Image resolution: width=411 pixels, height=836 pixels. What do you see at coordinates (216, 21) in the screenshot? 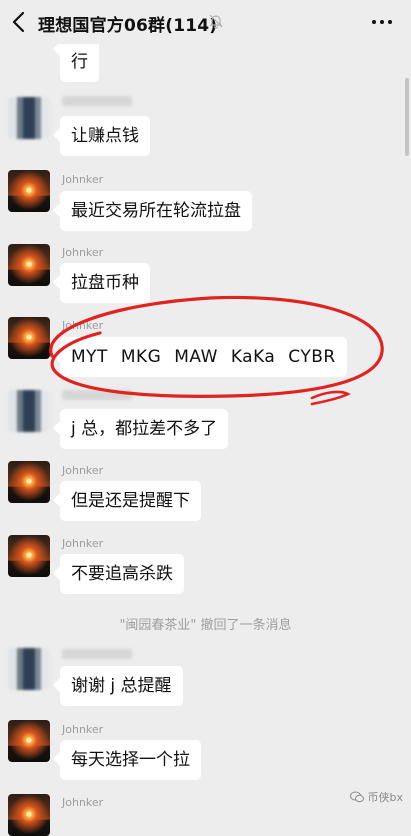
I see `bell-off-icon` at bounding box center [216, 21].